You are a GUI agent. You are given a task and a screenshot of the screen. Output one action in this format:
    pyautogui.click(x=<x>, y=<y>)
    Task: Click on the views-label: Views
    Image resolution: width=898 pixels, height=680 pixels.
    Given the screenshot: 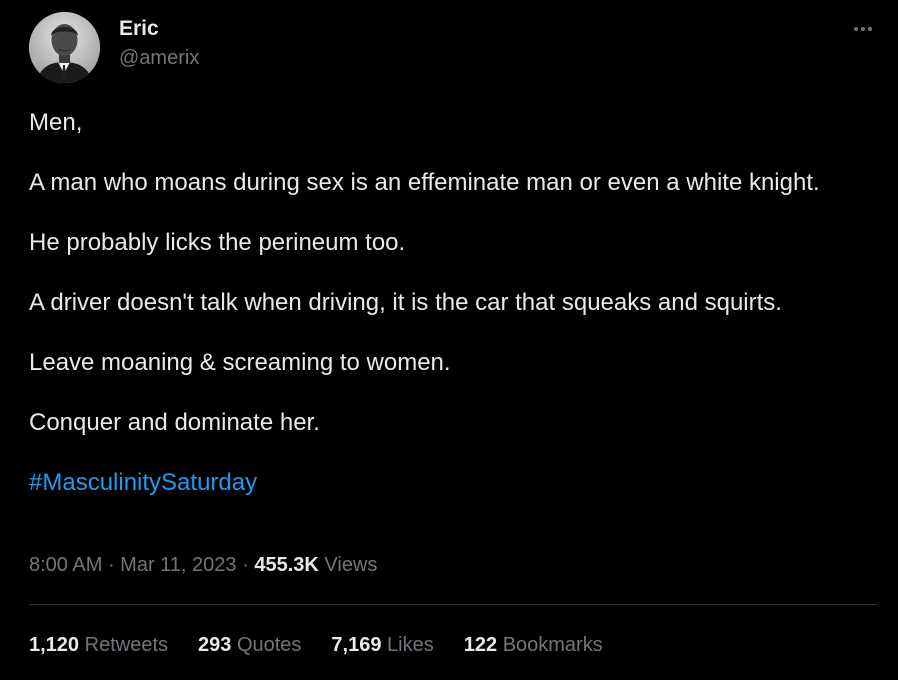 What is the action you would take?
    pyautogui.click(x=351, y=565)
    